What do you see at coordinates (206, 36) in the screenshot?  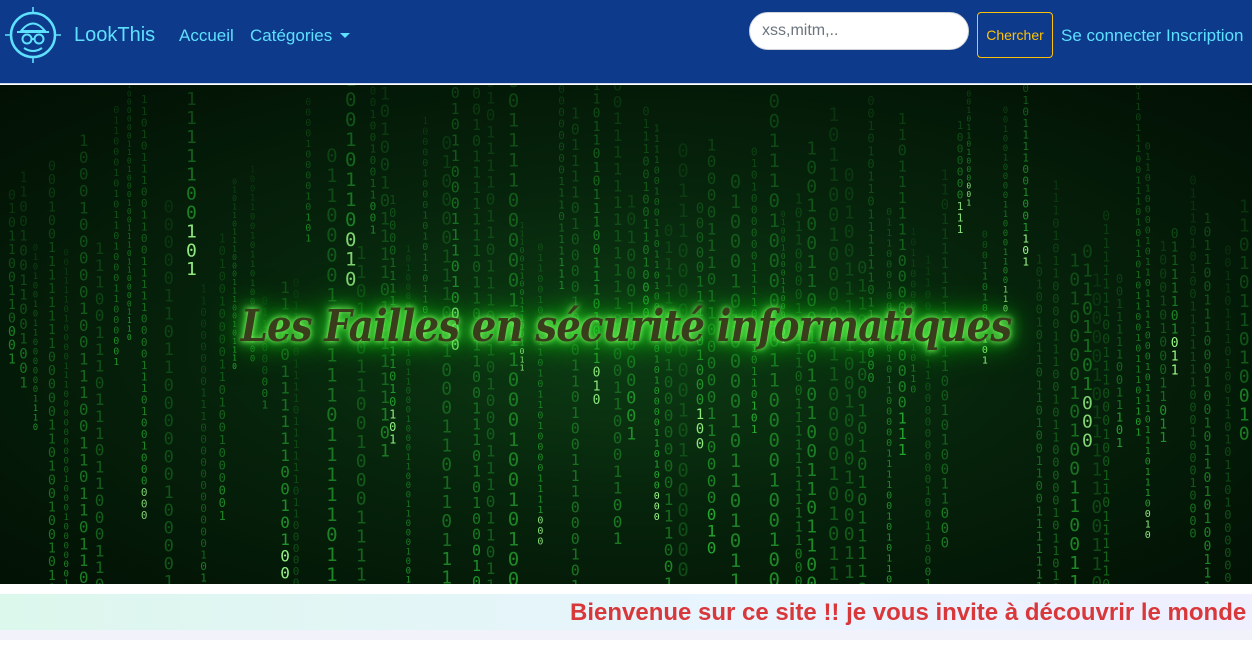 I see `nav-link-home: Accueil` at bounding box center [206, 36].